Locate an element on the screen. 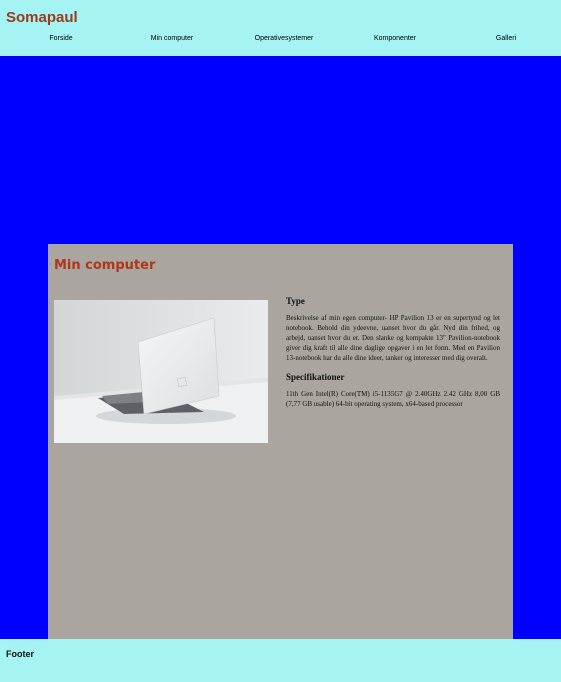 The width and height of the screenshot is (561, 682). nav-link-galleri: Galleri is located at coordinates (506, 38).